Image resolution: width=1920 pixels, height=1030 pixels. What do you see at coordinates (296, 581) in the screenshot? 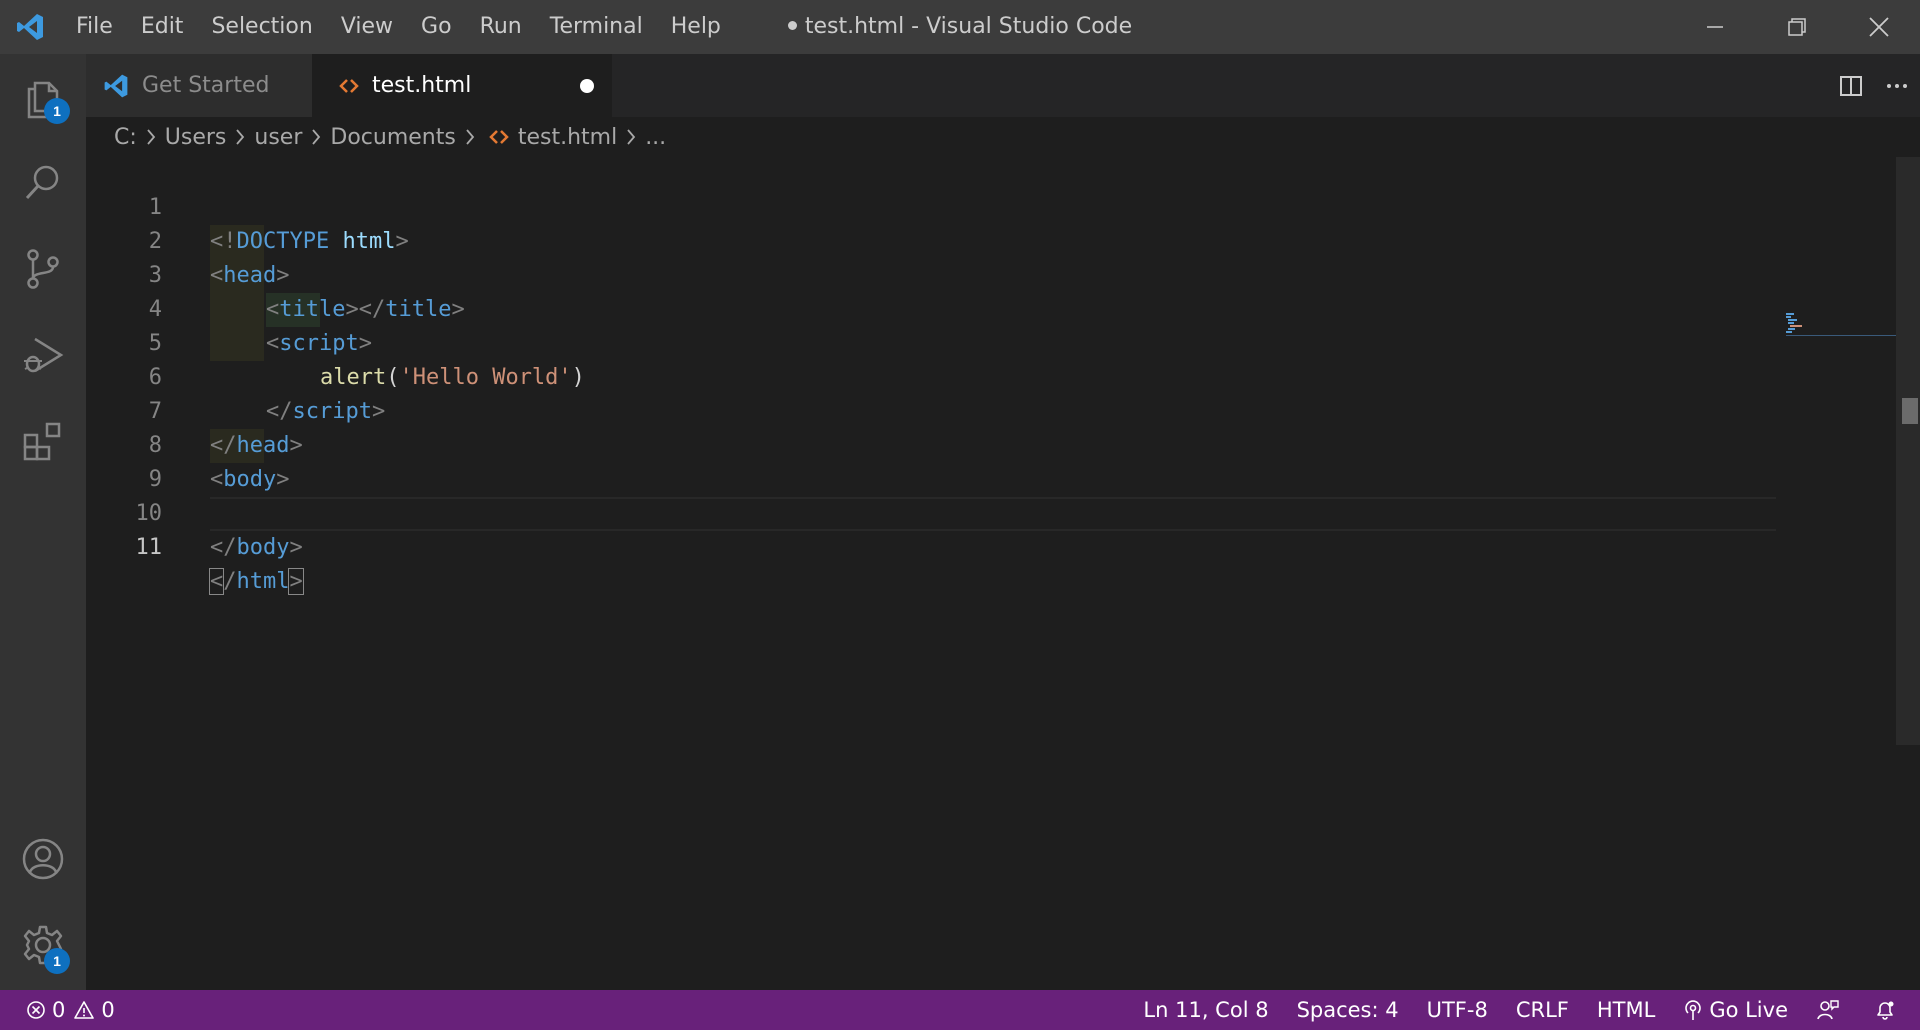
I see `matching-bracket: >` at bounding box center [296, 581].